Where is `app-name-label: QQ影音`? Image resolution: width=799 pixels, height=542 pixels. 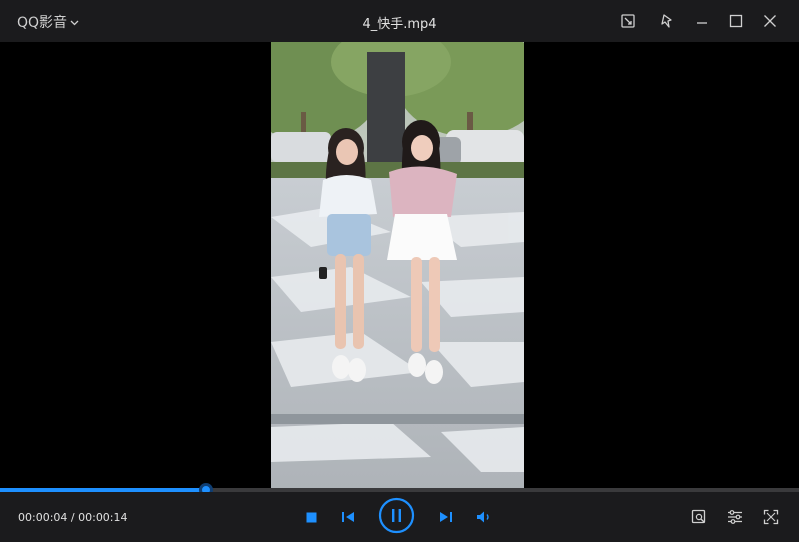 app-name-label: QQ影音 is located at coordinates (42, 23).